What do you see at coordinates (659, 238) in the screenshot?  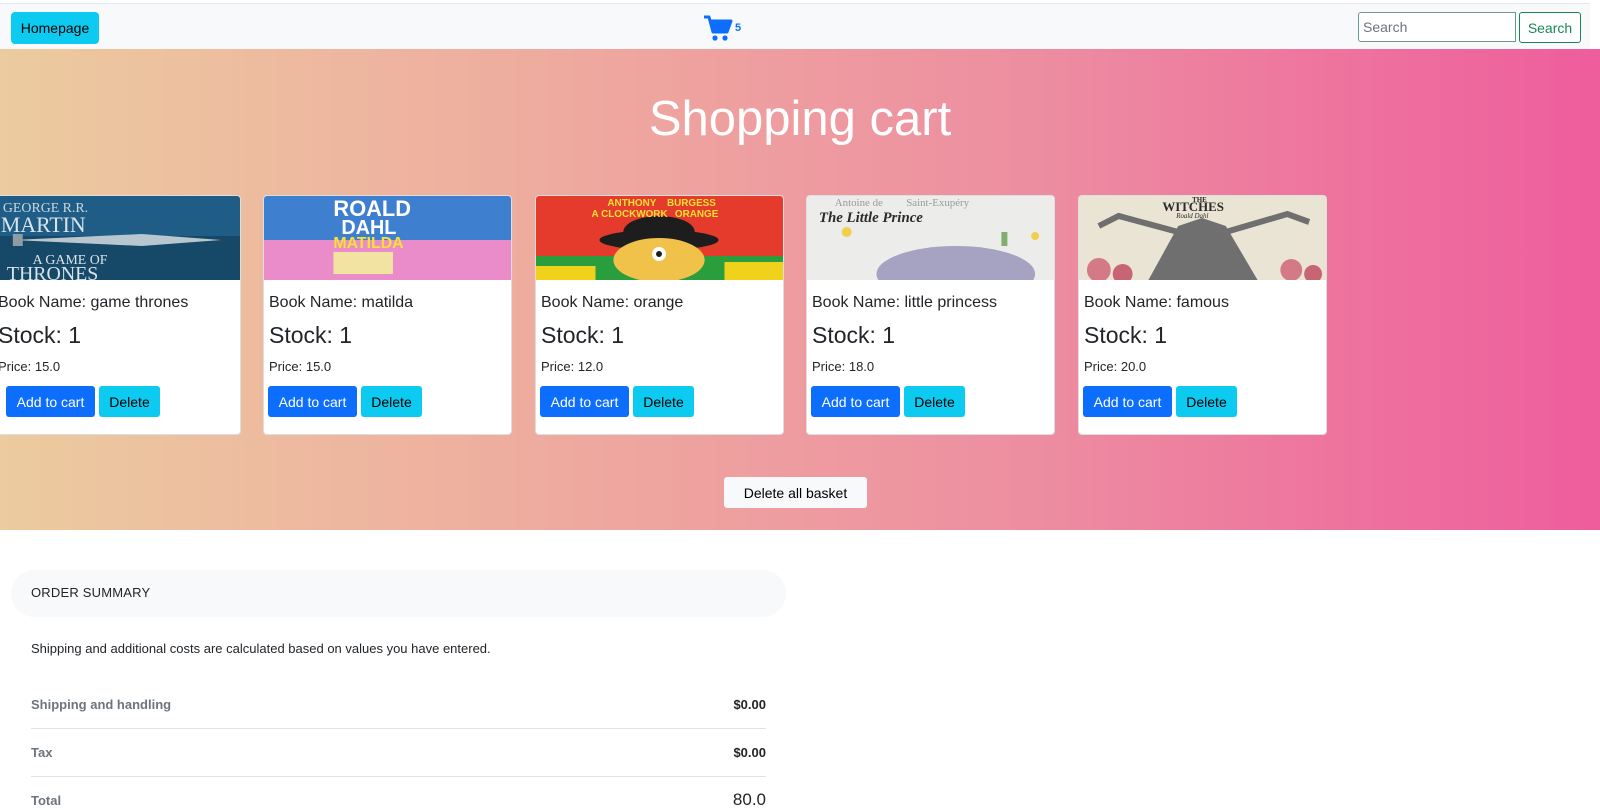 I see `book-cover-image: ANTHONY BURGESS A CLOCKWORK ORANGE` at bounding box center [659, 238].